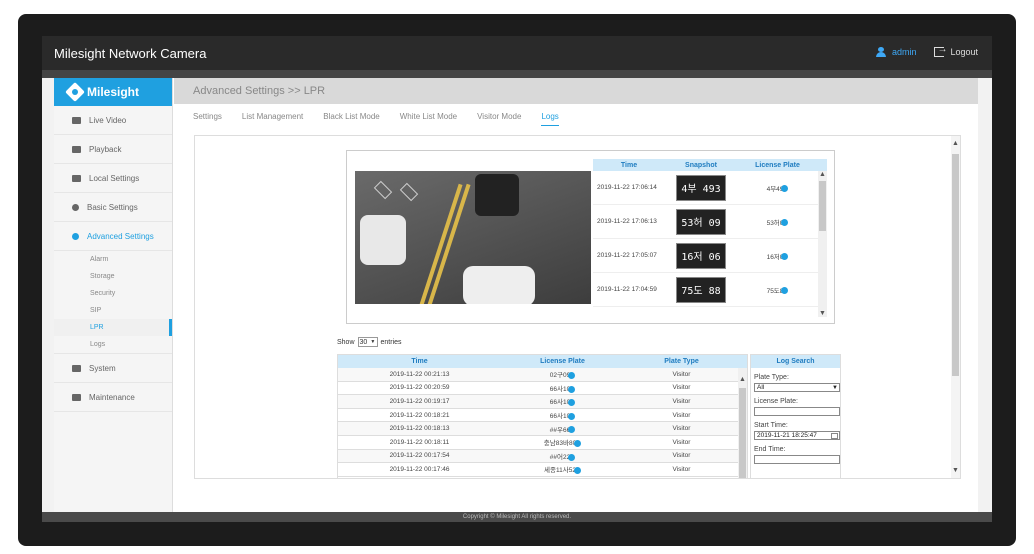 The width and height of the screenshot is (1034, 554). What do you see at coordinates (499, 119) in the screenshot?
I see `tab-visitor-mode: Visitor Mode` at bounding box center [499, 119].